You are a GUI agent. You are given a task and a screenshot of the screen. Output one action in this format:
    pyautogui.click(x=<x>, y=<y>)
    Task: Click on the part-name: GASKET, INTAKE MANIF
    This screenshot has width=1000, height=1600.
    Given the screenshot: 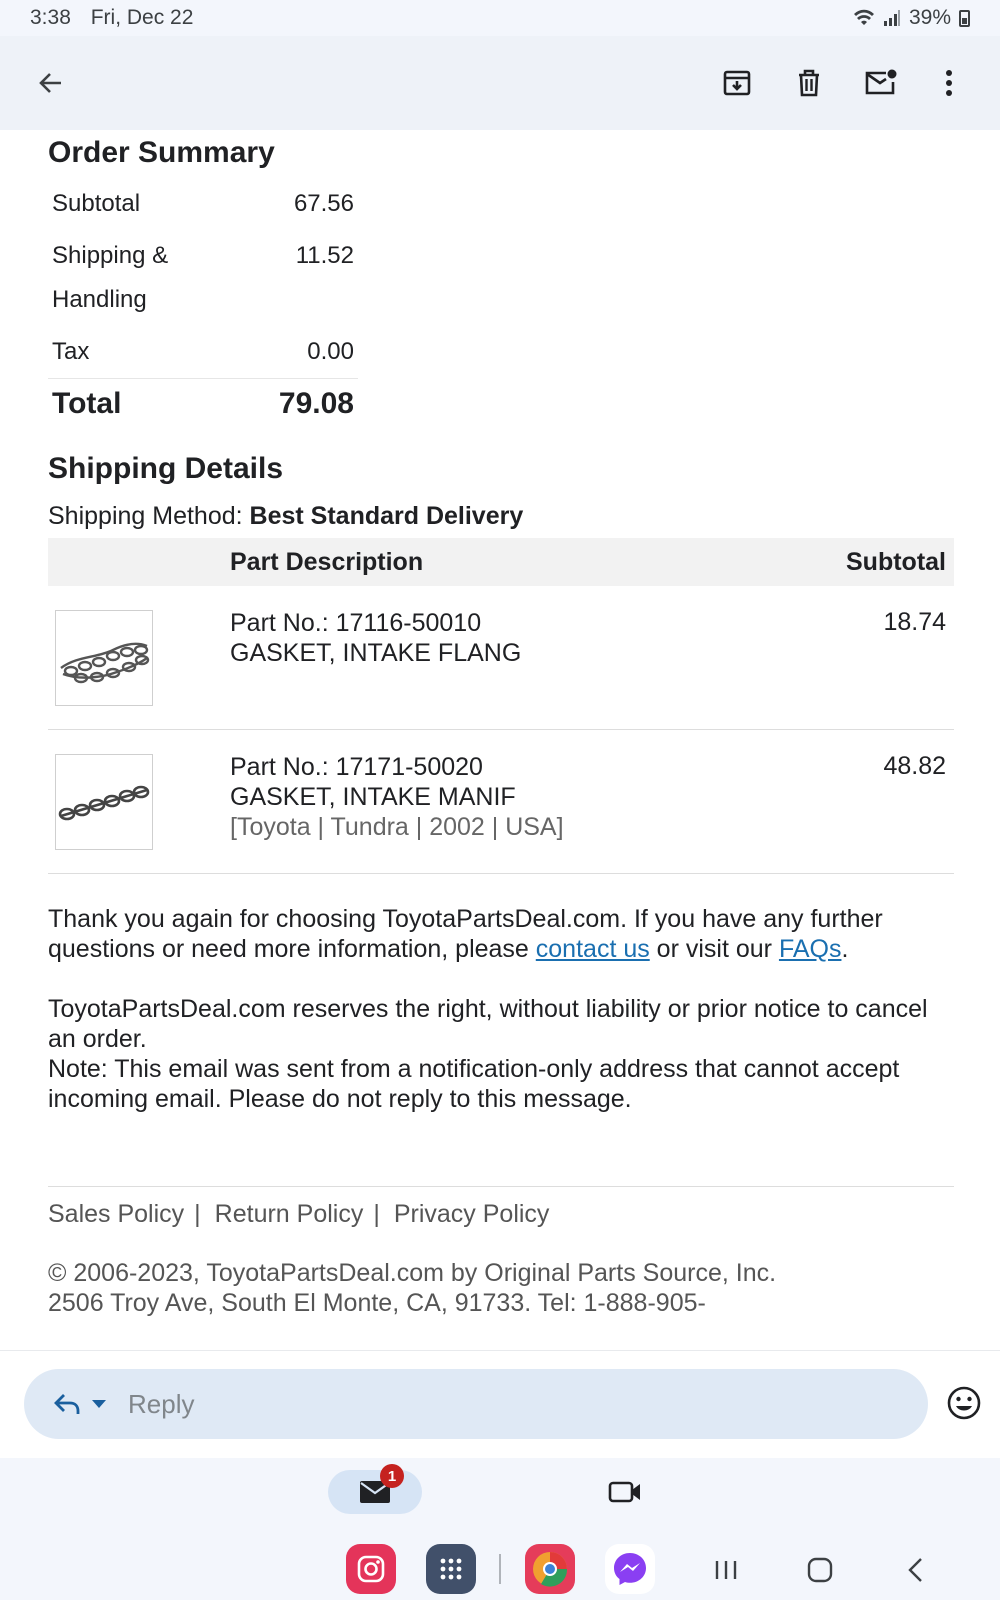 What is the action you would take?
    pyautogui.click(x=373, y=797)
    